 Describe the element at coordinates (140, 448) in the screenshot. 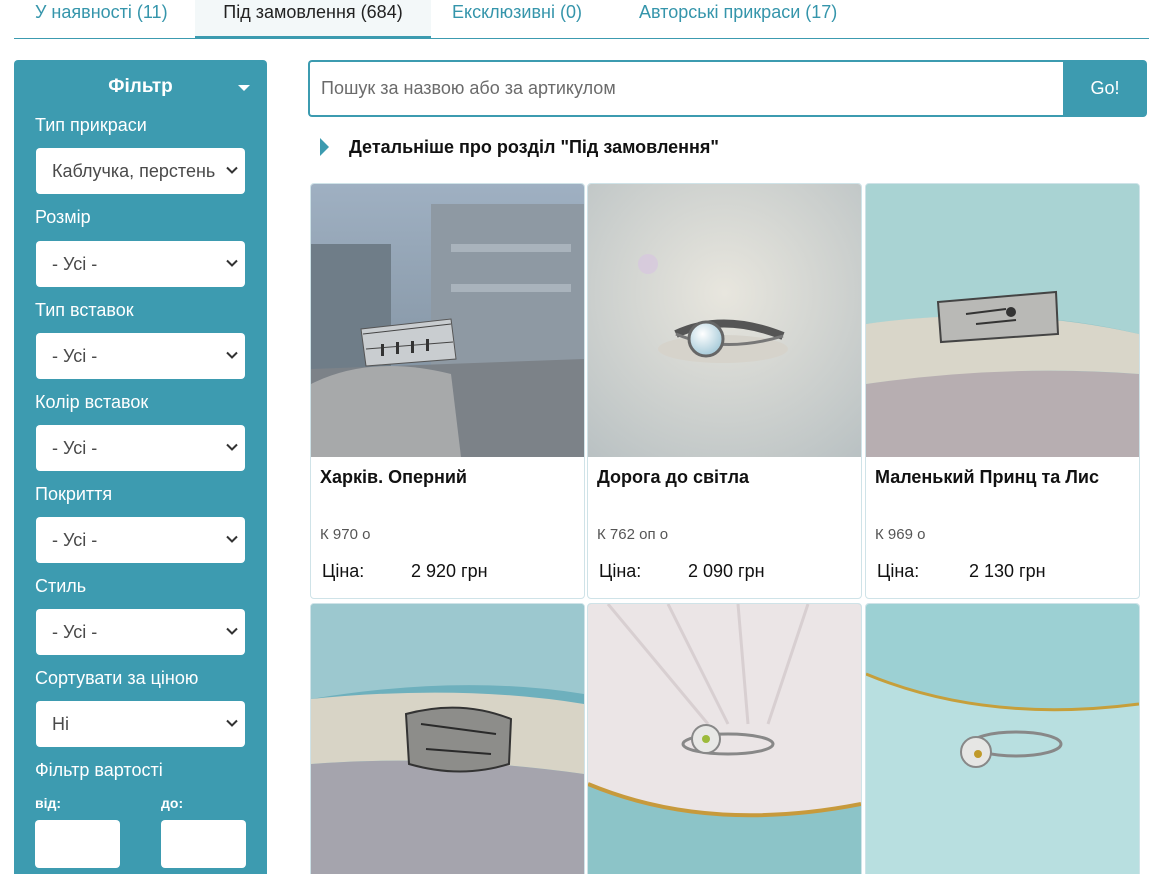

I see `insert-color-select: - Усі -` at that location.